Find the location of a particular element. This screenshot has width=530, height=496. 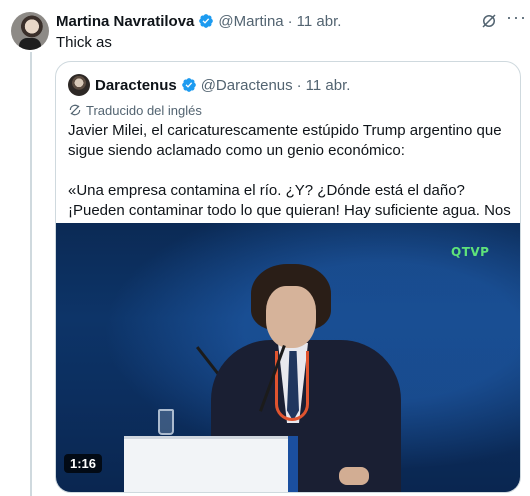

tweet-text: Thick as is located at coordinates (84, 42).